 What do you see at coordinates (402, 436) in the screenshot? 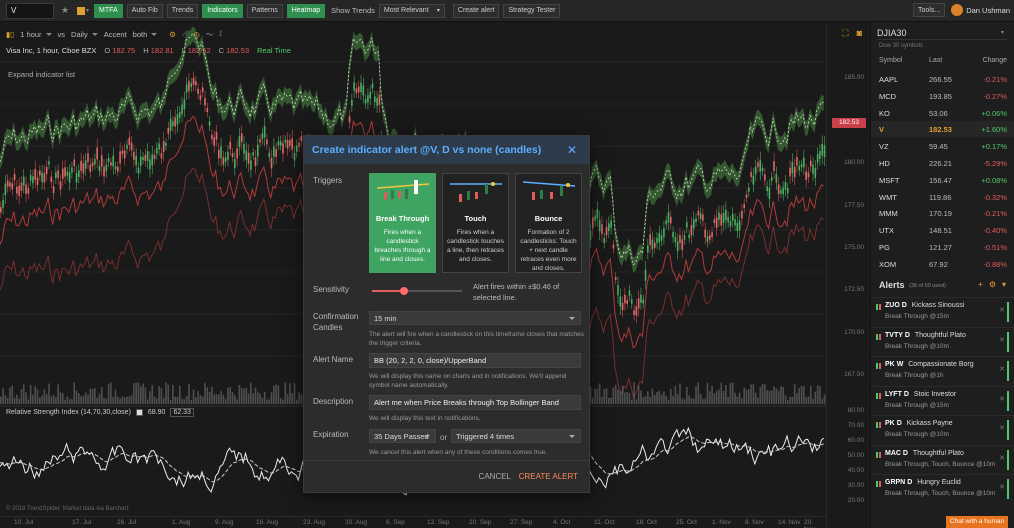
I see `expiration-select: 35 Days Passed` at bounding box center [402, 436].